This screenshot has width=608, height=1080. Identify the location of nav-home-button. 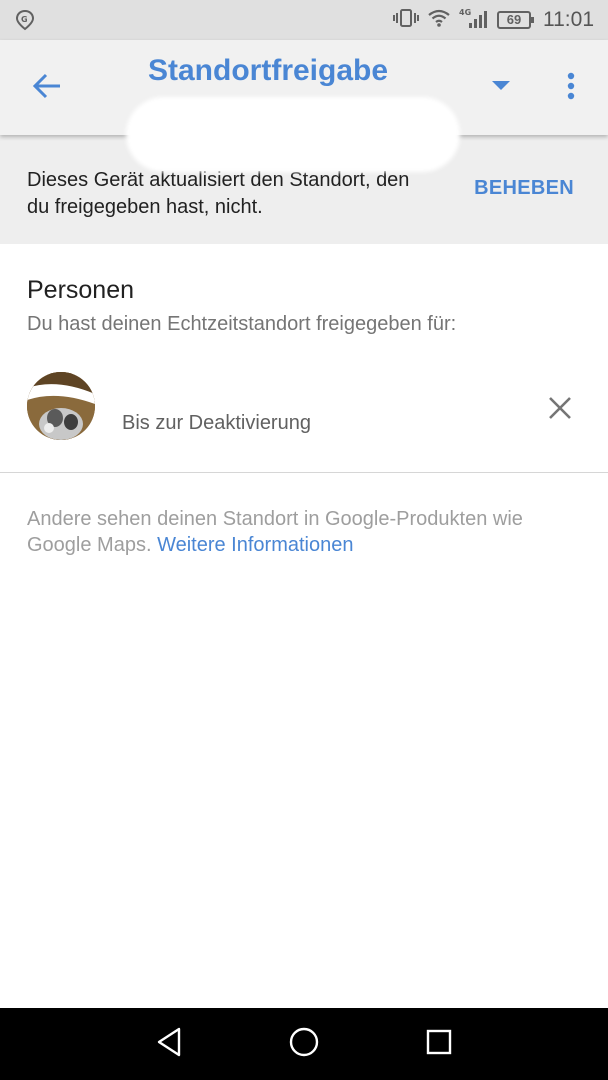
(304, 1044).